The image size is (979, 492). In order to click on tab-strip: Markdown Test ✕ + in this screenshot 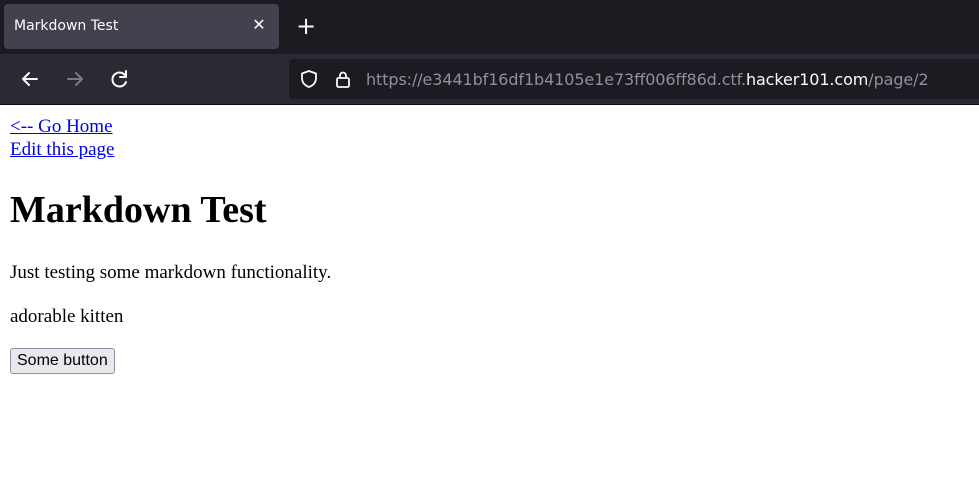, I will do `click(489, 27)`.